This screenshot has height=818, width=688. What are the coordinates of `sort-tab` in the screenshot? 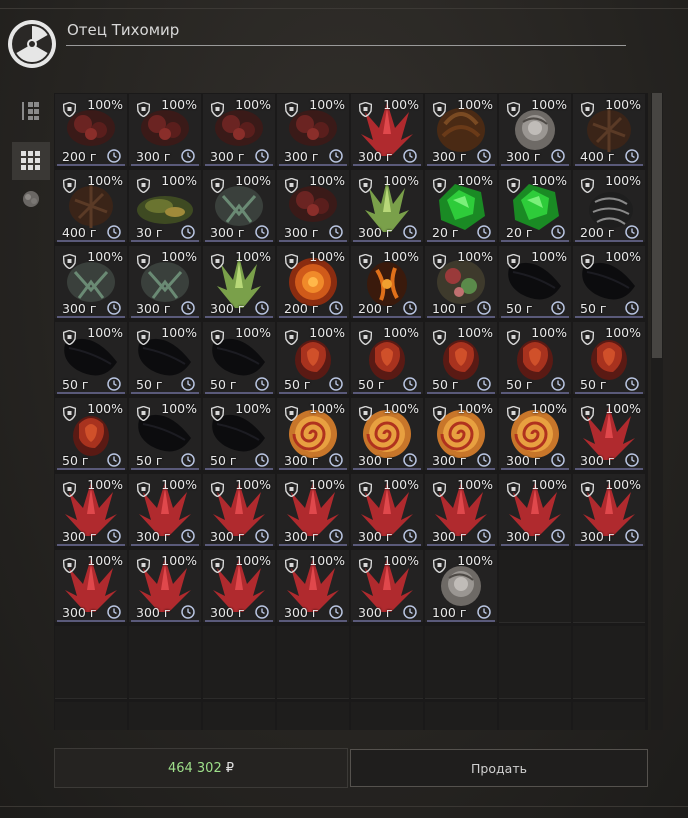 It's located at (31, 111).